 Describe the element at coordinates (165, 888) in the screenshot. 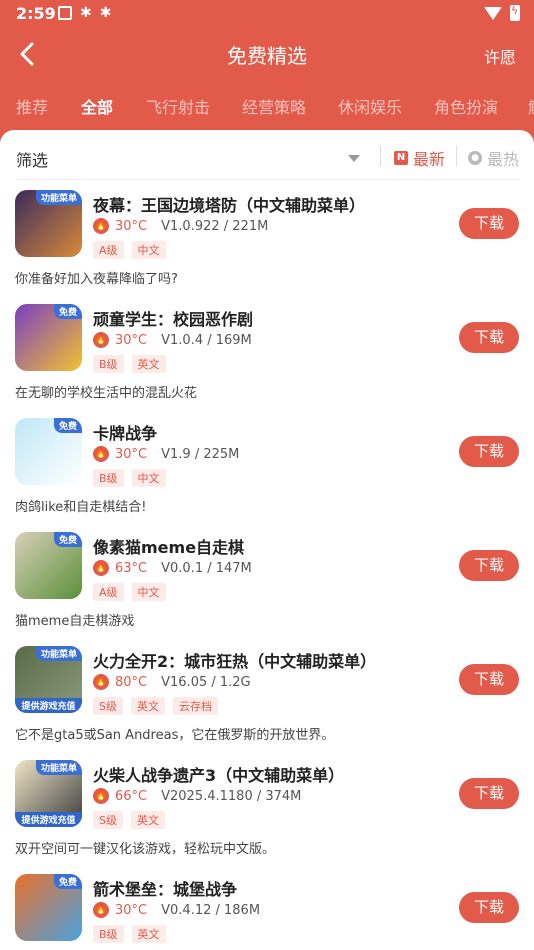

I see `game-title: 箭术堡垒：城堡战争` at that location.